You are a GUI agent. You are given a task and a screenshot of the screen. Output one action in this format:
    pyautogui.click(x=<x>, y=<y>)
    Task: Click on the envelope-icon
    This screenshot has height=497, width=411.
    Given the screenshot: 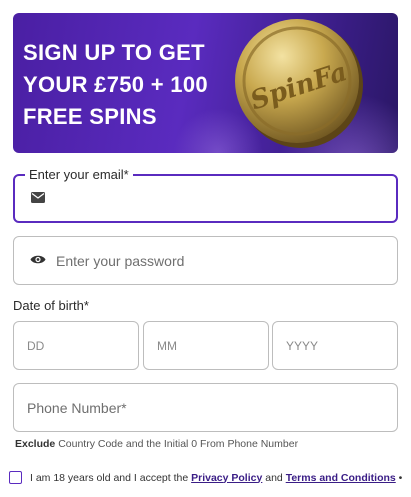 What is the action you would take?
    pyautogui.click(x=38, y=199)
    